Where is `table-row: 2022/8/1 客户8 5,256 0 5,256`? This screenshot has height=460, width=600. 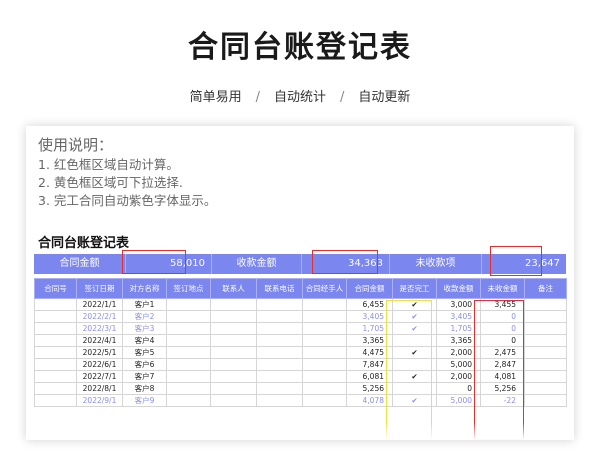
table-row: 2022/8/1 客户8 5,256 0 5,256 is located at coordinates (300, 388).